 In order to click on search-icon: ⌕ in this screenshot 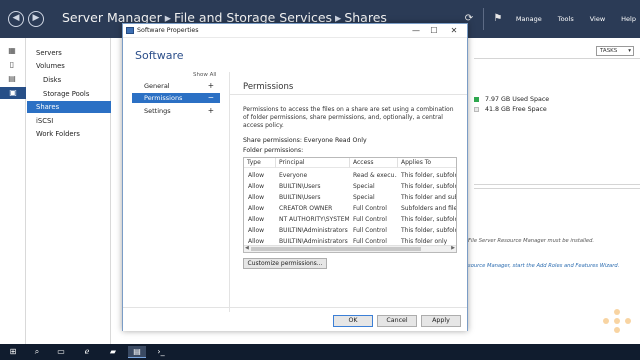, I will do `click(37, 352)`.